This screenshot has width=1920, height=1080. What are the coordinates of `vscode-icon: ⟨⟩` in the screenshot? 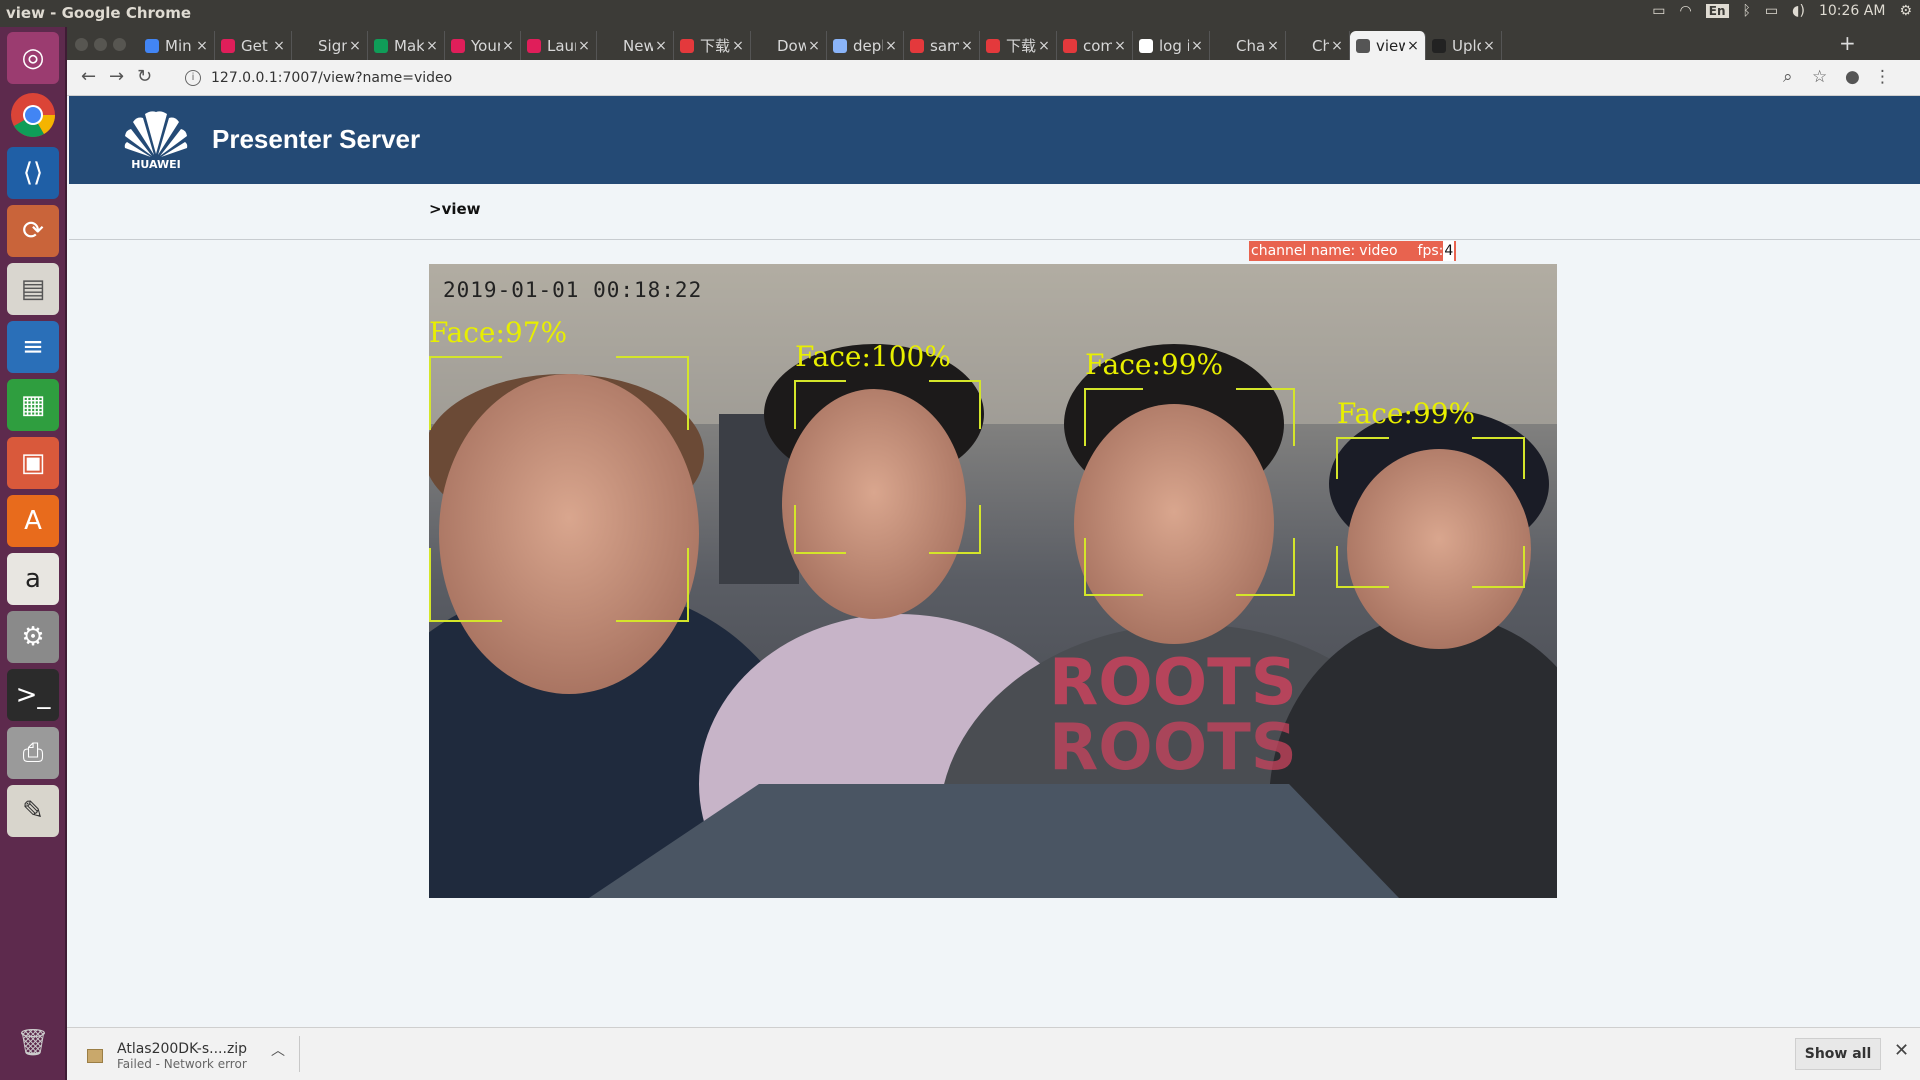 It's located at (33, 173).